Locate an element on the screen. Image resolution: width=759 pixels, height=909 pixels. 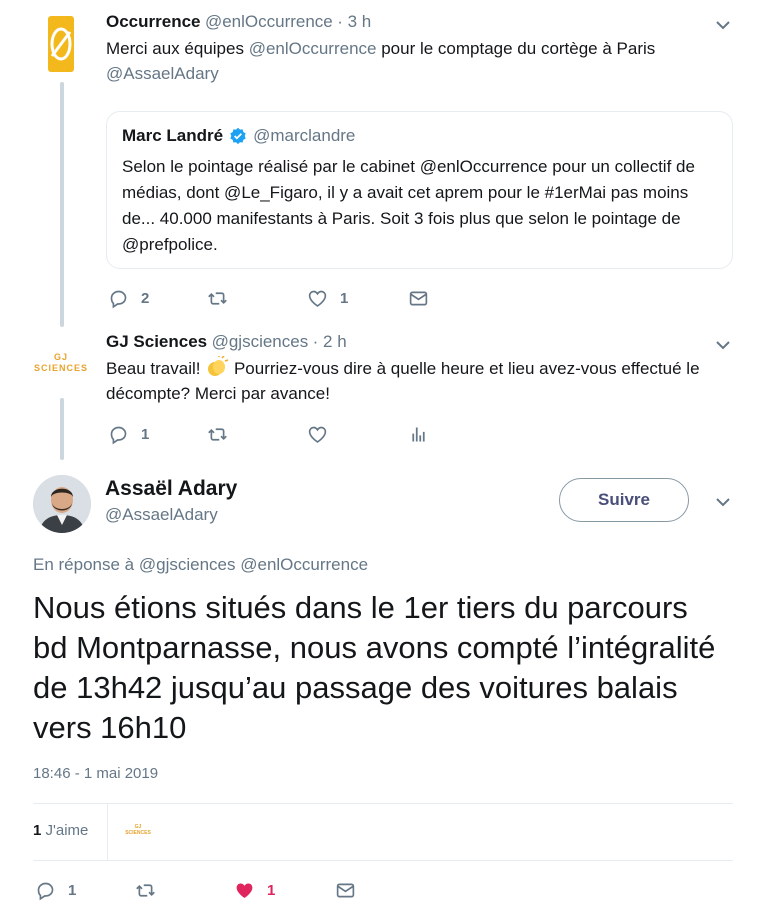
tweet1-reply-count: 2 is located at coordinates (145, 298).